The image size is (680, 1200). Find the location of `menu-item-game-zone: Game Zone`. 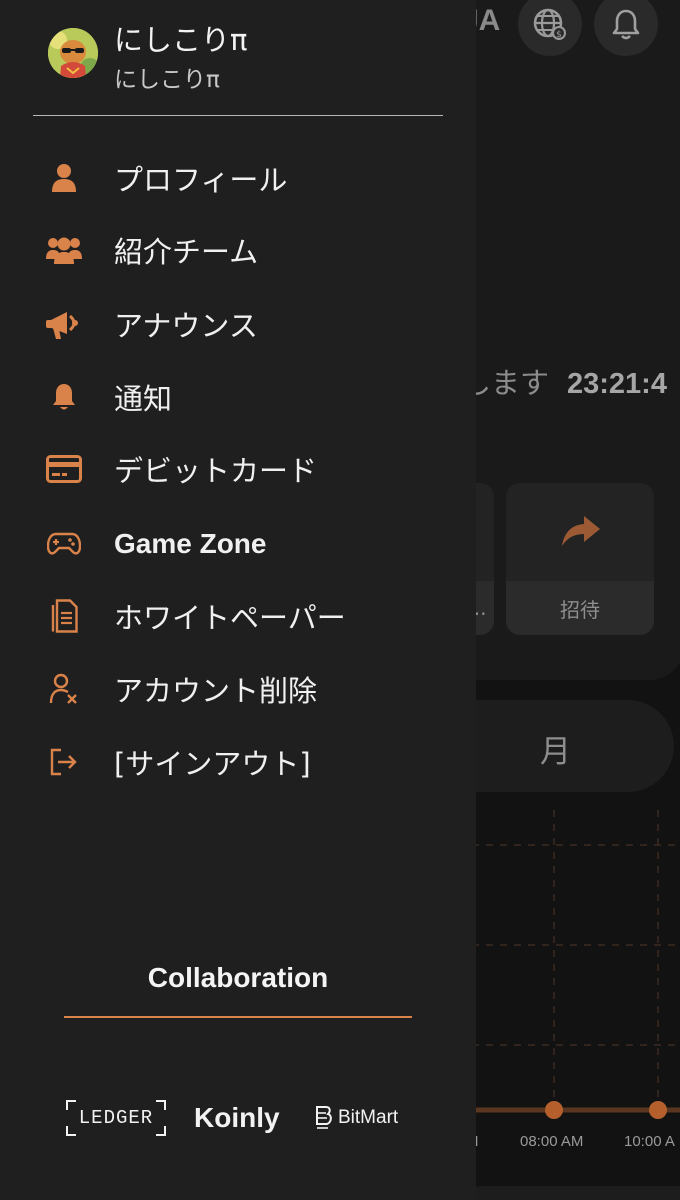

menu-item-game-zone: Game Zone is located at coordinates (238, 544).